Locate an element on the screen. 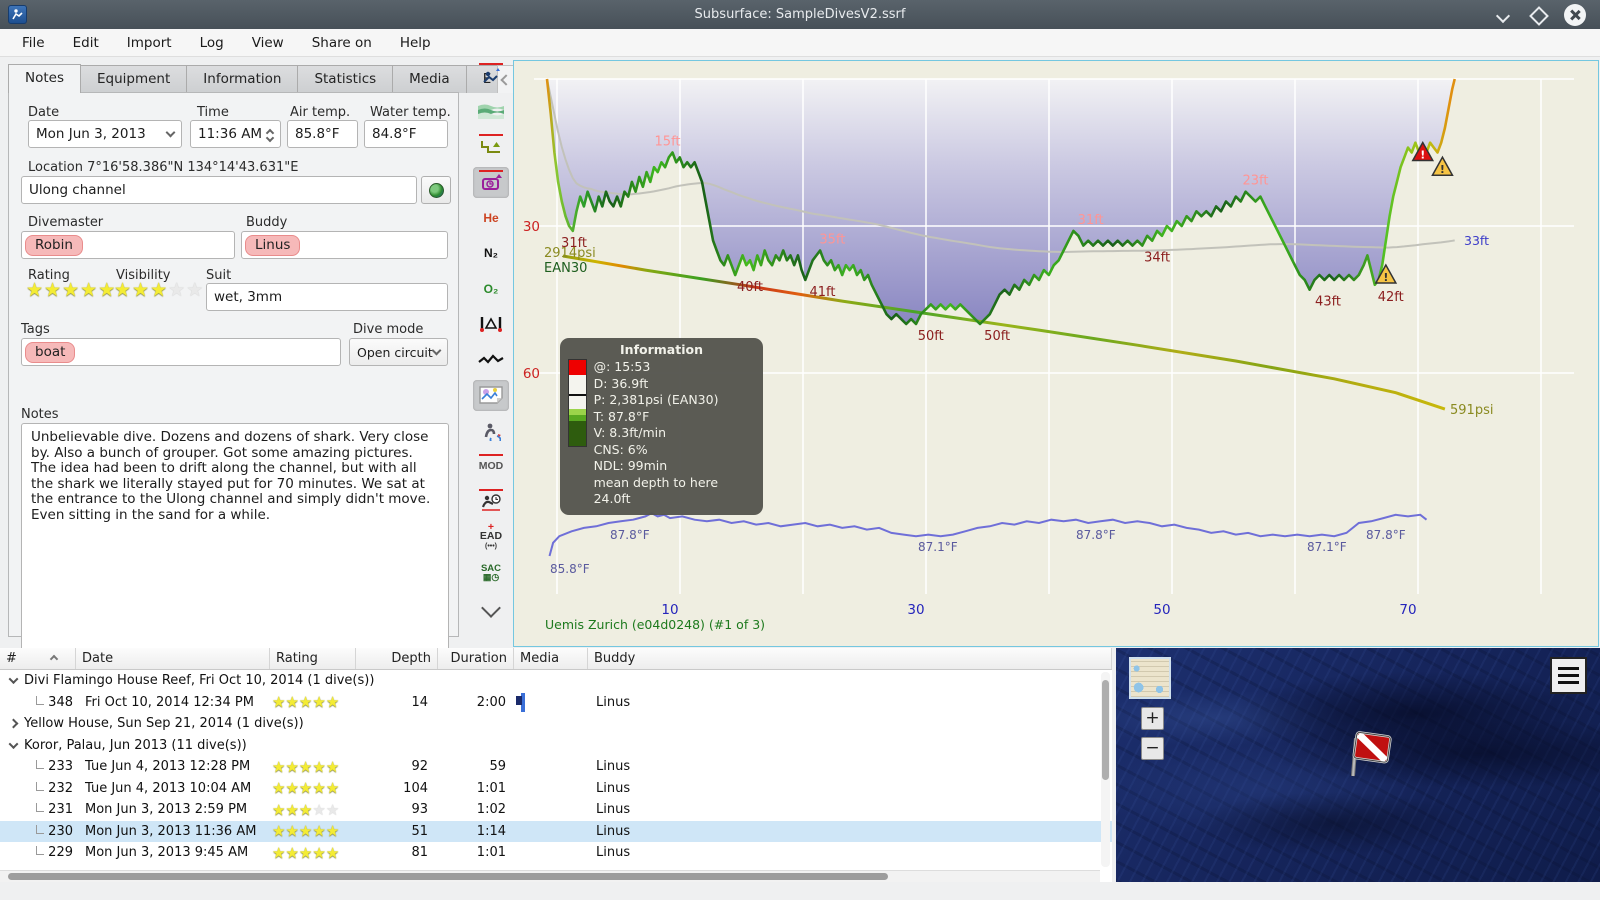  nitrogen-toggle: N₂ is located at coordinates (491, 253).